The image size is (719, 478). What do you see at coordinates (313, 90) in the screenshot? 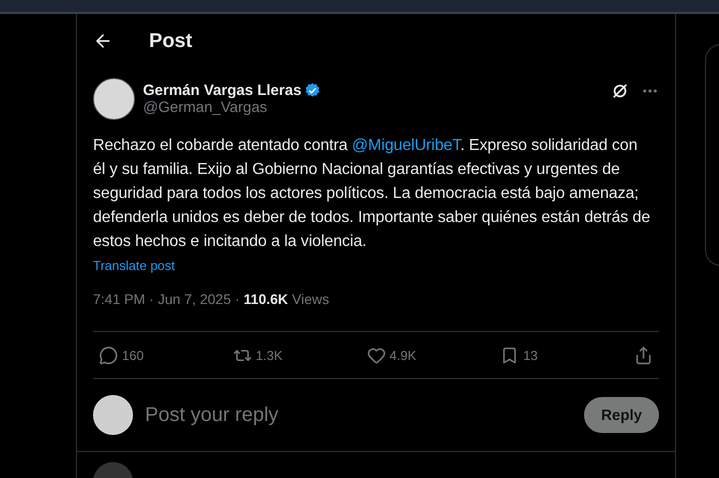
I see `verified-badge-icon` at bounding box center [313, 90].